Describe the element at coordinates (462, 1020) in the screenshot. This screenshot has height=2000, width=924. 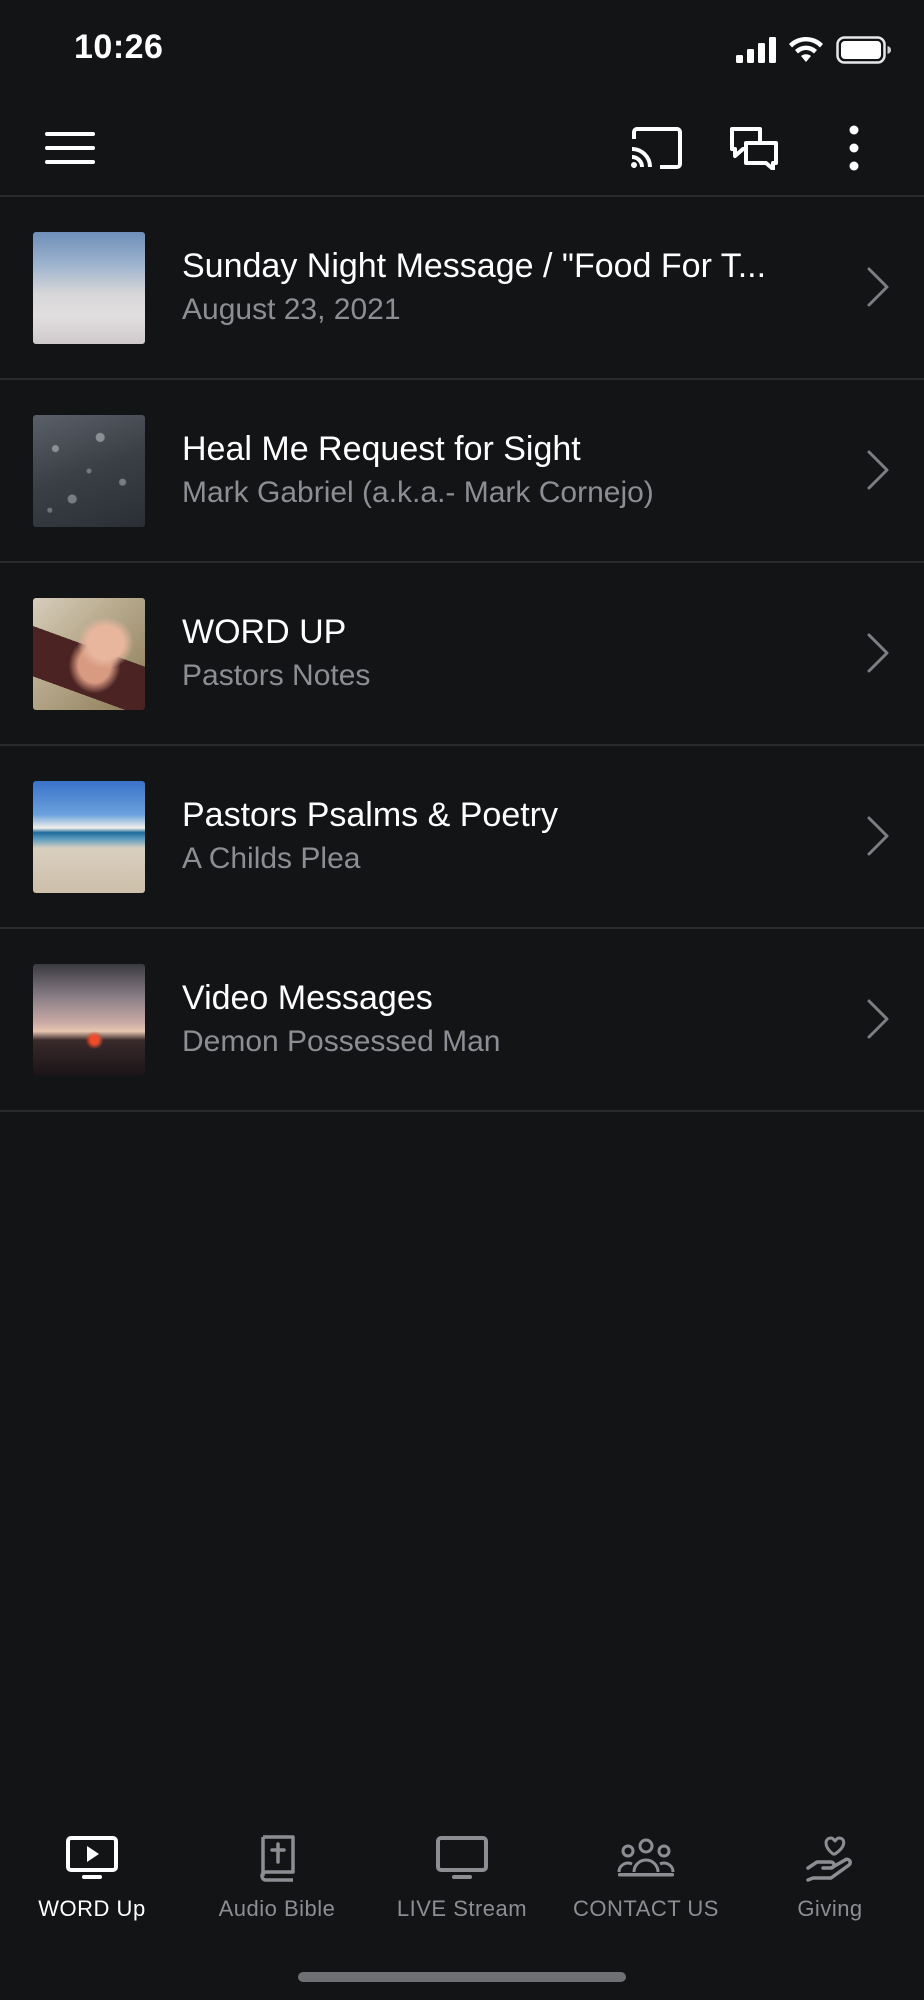
I see `list-item: Video Messages Demon Possessed Man` at that location.